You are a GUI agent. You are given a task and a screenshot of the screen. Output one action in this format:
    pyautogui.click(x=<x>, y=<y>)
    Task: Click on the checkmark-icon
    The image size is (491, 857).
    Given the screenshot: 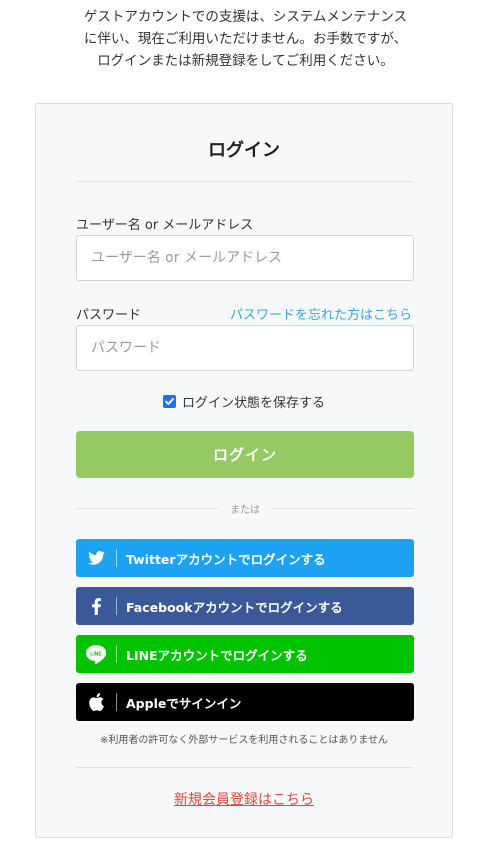 What is the action you would take?
    pyautogui.click(x=169, y=401)
    